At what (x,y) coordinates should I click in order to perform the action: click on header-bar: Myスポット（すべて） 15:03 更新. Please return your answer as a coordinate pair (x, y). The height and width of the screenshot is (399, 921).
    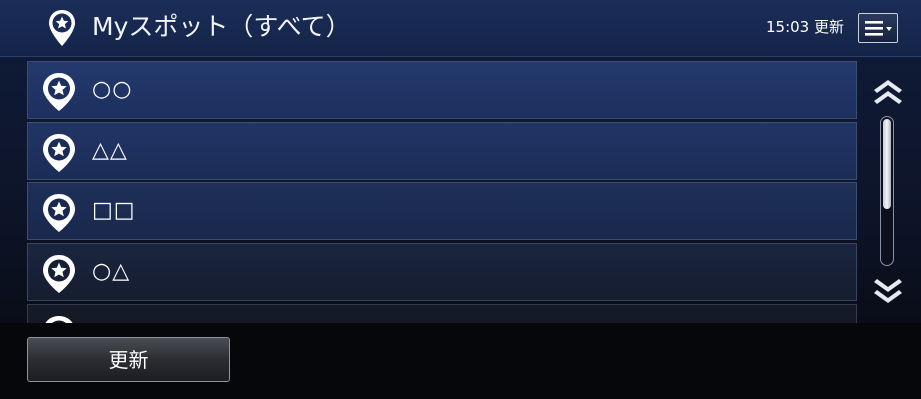
    Looking at the image, I should click on (460, 28).